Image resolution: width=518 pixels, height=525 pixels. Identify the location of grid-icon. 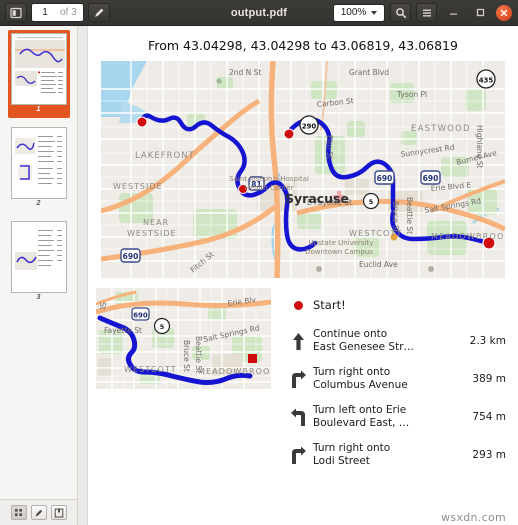
(18, 512).